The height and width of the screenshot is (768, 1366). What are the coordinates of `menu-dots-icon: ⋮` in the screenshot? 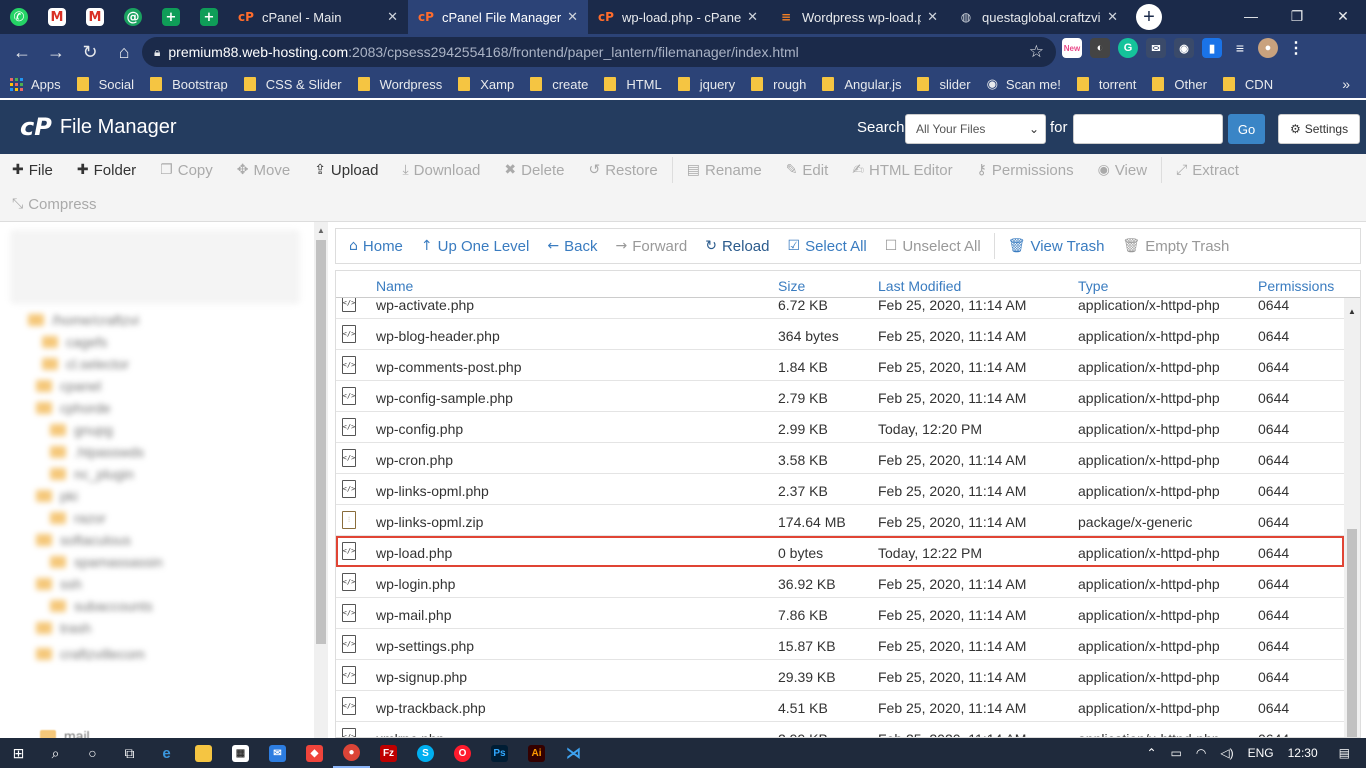 It's located at (1296, 48).